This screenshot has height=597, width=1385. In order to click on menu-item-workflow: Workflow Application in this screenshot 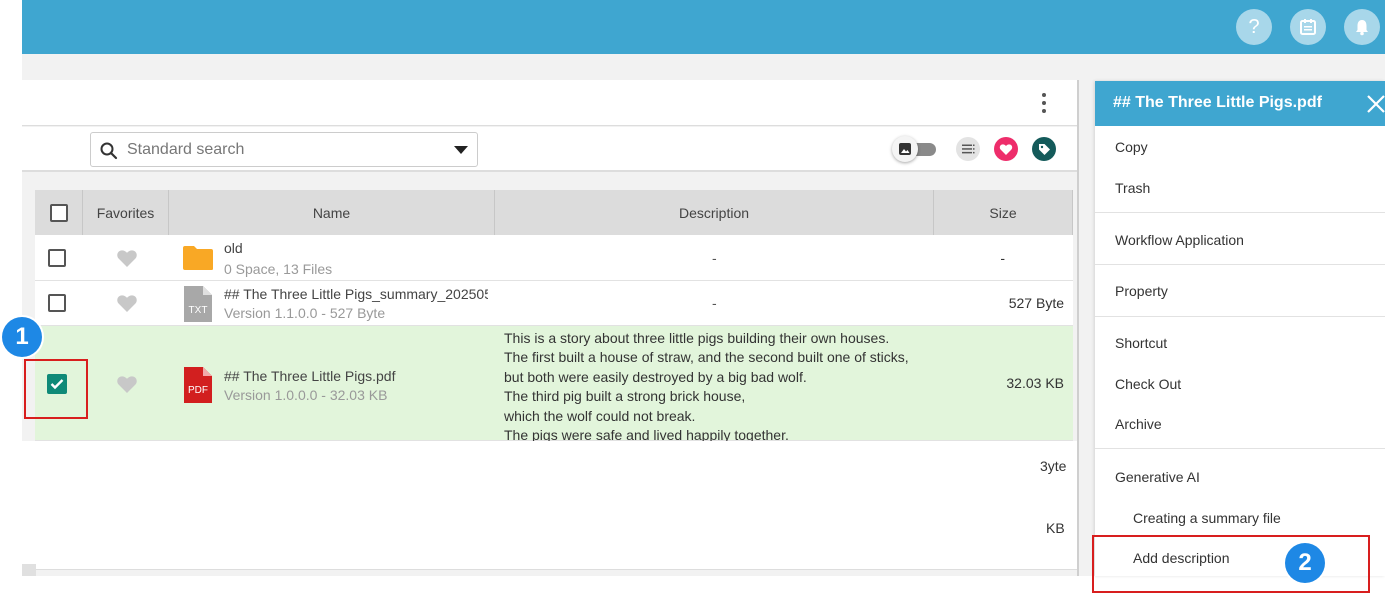, I will do `click(1179, 240)`.